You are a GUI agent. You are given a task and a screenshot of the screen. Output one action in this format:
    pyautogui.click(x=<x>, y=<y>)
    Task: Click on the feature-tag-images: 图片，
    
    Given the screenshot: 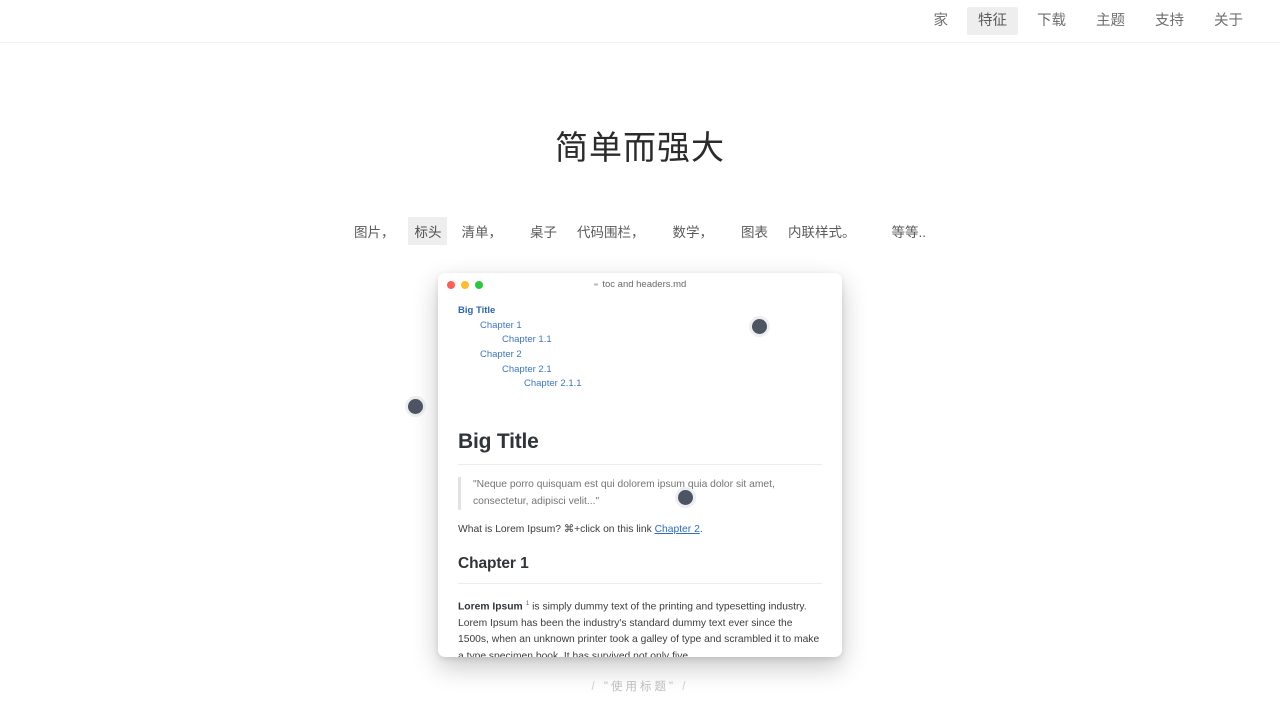 What is the action you would take?
    pyautogui.click(x=374, y=231)
    